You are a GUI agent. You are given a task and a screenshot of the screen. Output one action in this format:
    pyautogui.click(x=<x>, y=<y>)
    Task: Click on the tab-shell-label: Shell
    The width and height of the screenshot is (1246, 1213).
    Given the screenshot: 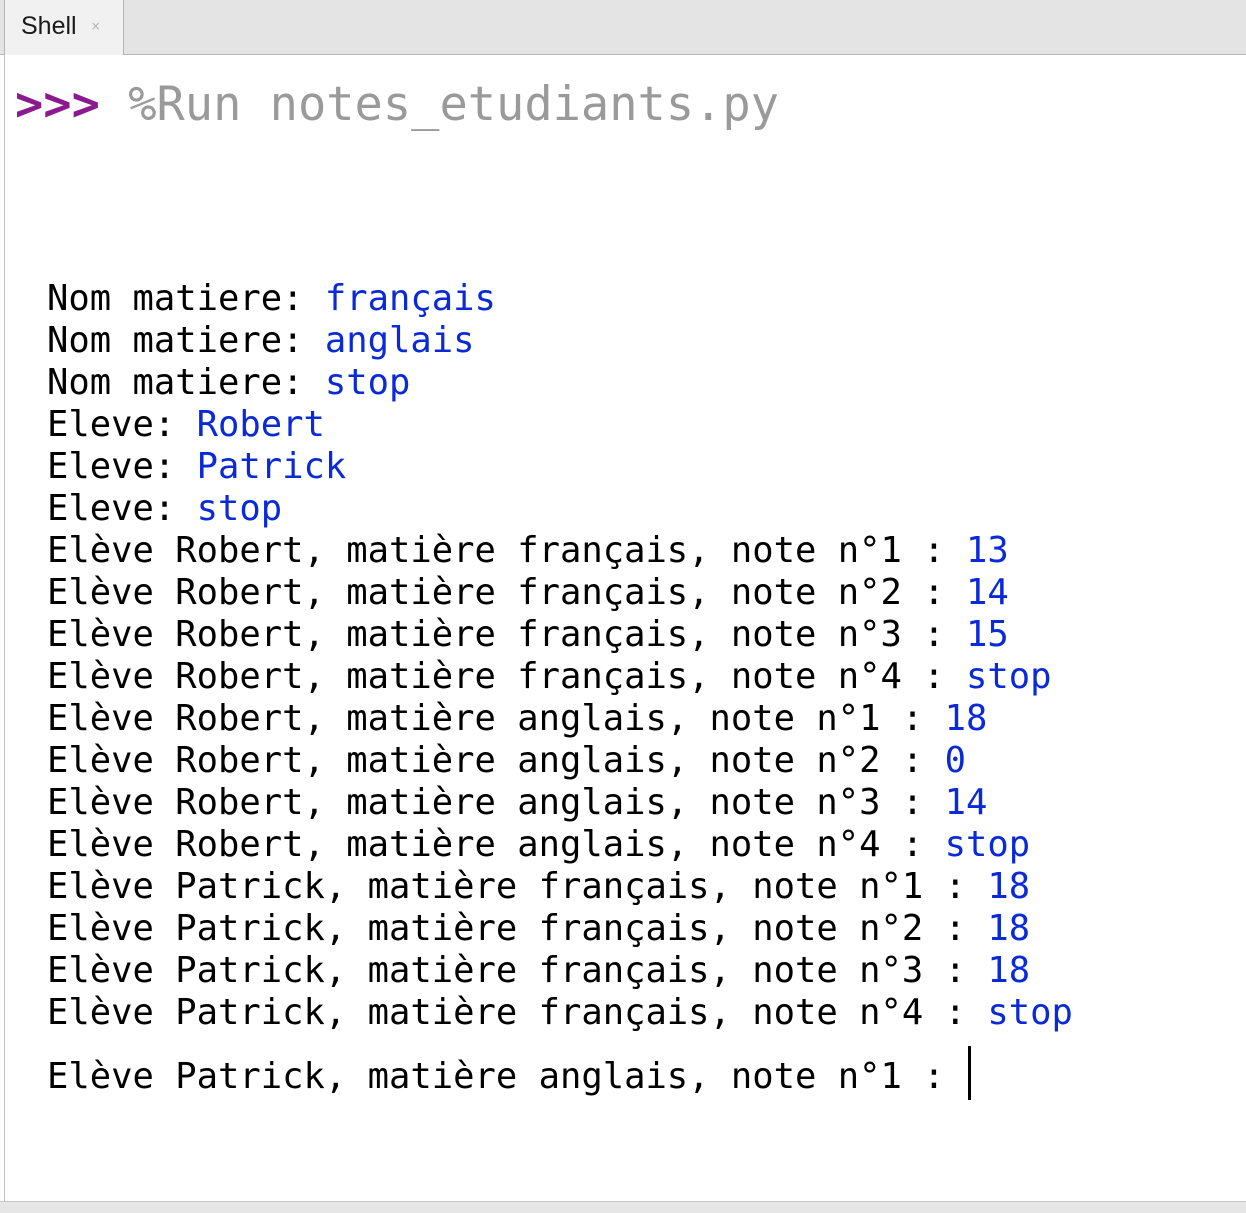 What is the action you would take?
    pyautogui.click(x=49, y=26)
    